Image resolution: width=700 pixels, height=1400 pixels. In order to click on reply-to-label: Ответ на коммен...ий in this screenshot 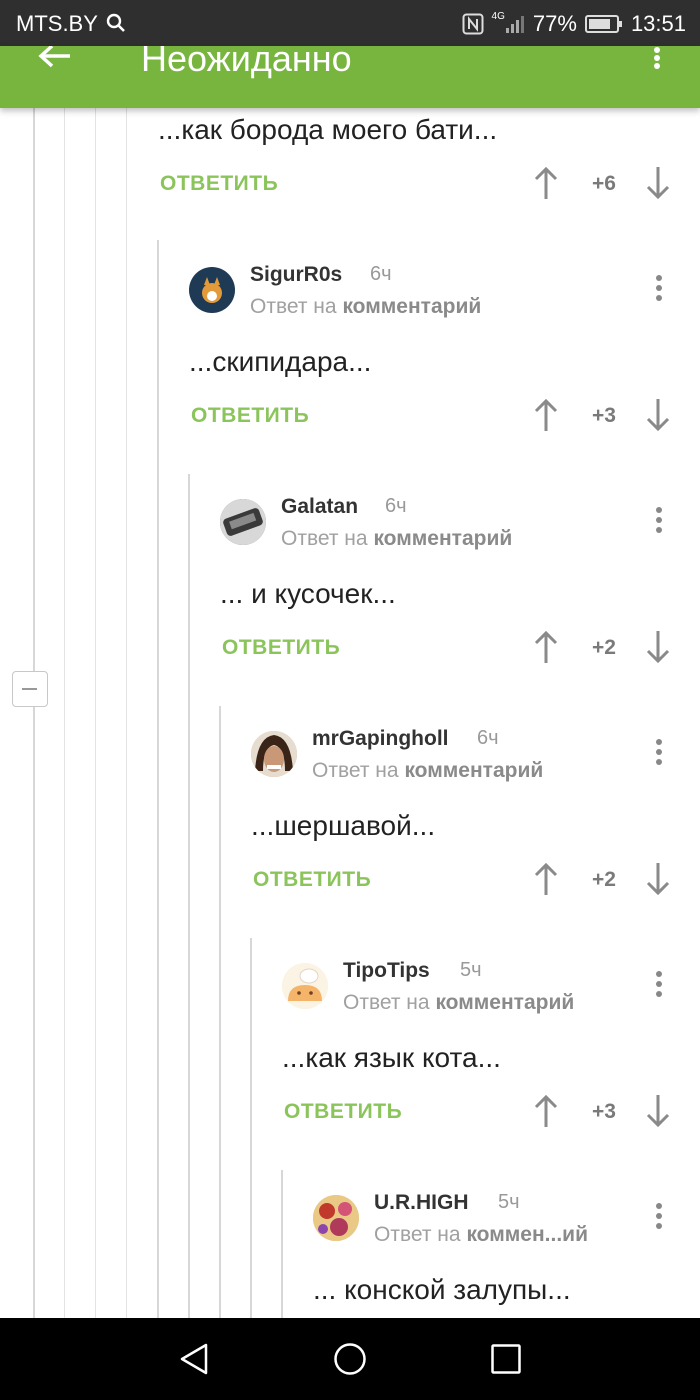, I will do `click(481, 1234)`.